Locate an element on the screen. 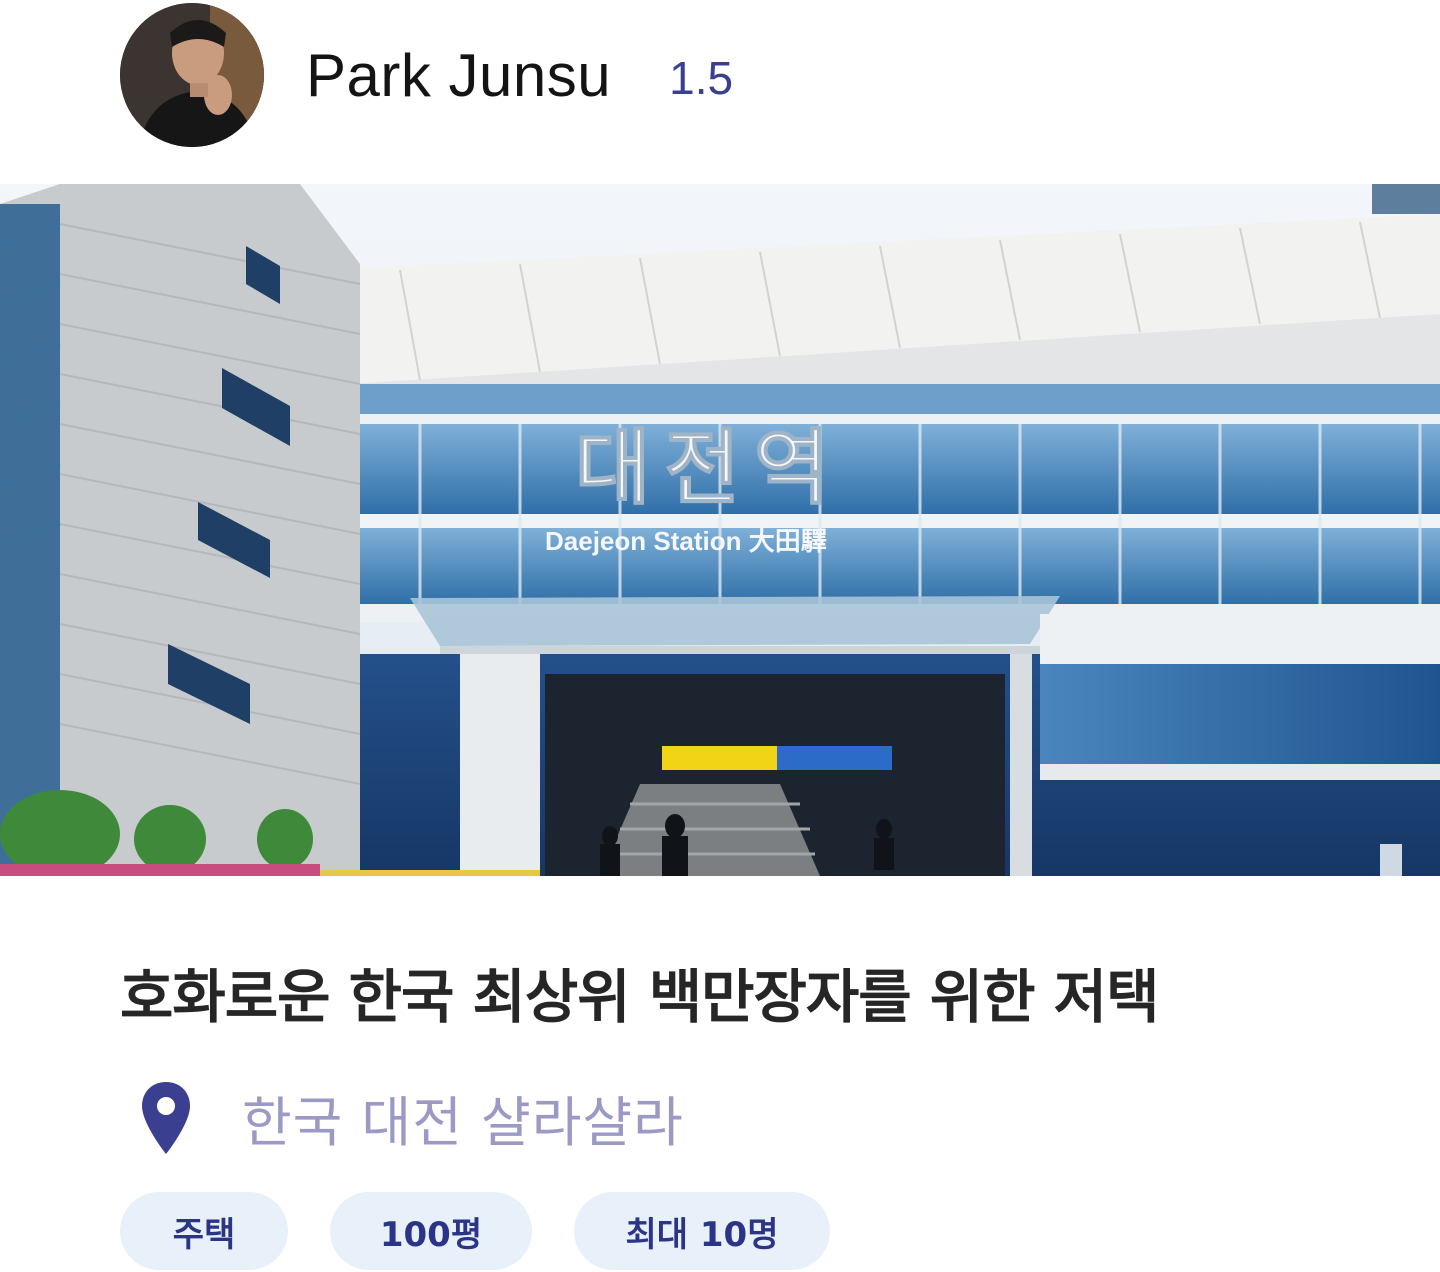 The height and width of the screenshot is (1272, 1440). tag-max-guests: 최대 10명 is located at coordinates (702, 1231).